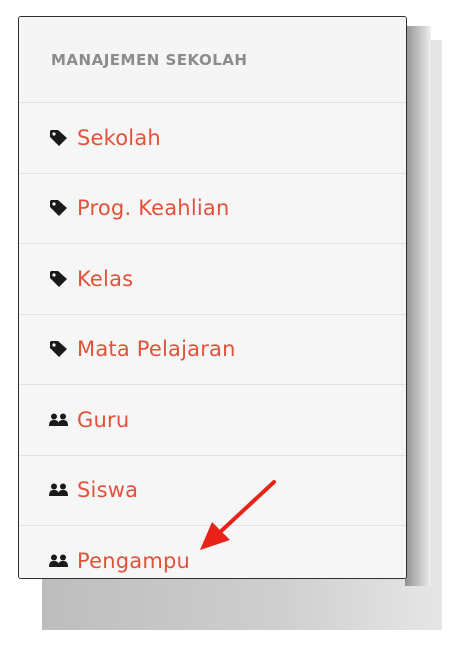  Describe the element at coordinates (212, 552) in the screenshot. I see `menu-item-pengampu: Pengampu` at that location.